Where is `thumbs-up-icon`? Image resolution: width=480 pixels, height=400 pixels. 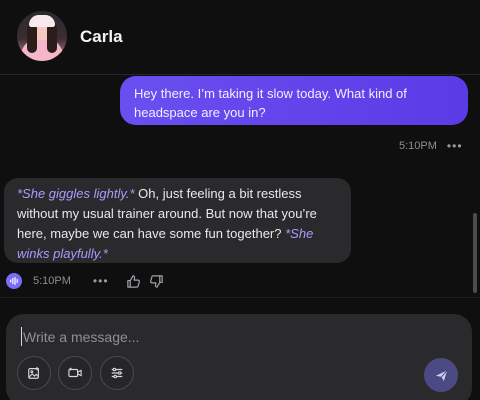
thumbs-up-icon is located at coordinates (134, 281).